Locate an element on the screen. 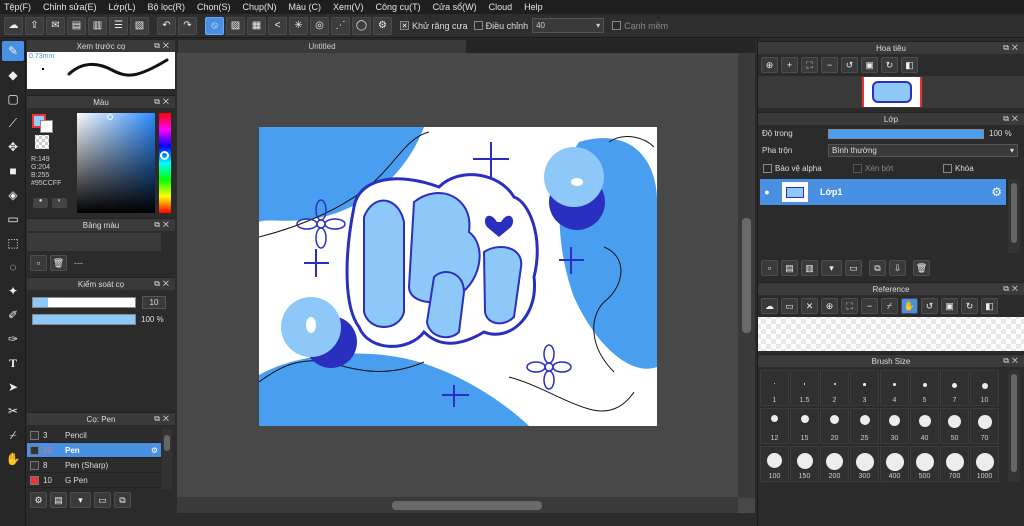  flip-icon: ◧ is located at coordinates (909, 65).